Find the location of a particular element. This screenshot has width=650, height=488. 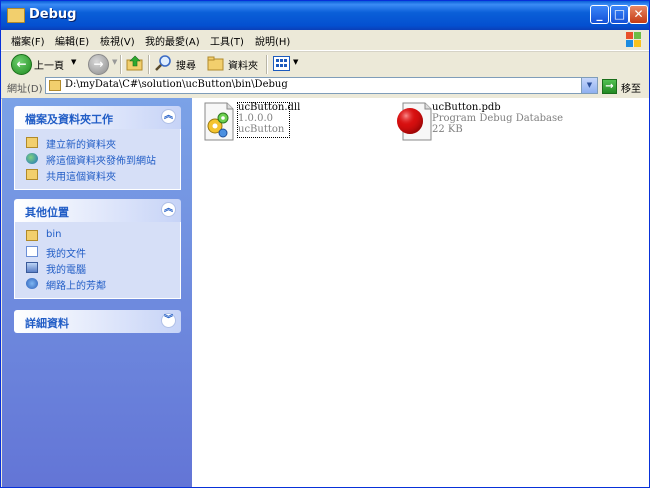

dll-gear-icon is located at coordinates (219, 121).